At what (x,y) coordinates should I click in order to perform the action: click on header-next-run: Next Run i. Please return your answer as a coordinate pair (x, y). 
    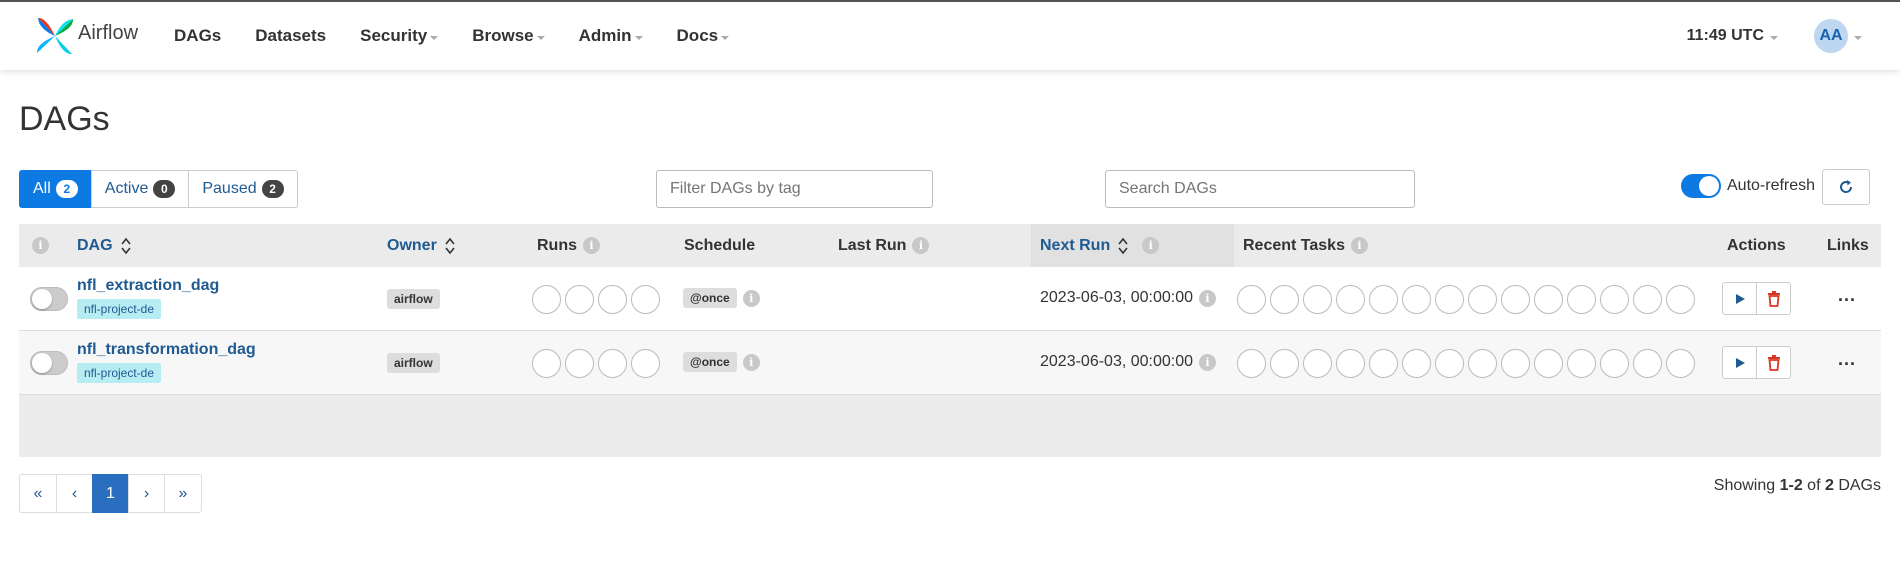
    Looking at the image, I should click on (1100, 245).